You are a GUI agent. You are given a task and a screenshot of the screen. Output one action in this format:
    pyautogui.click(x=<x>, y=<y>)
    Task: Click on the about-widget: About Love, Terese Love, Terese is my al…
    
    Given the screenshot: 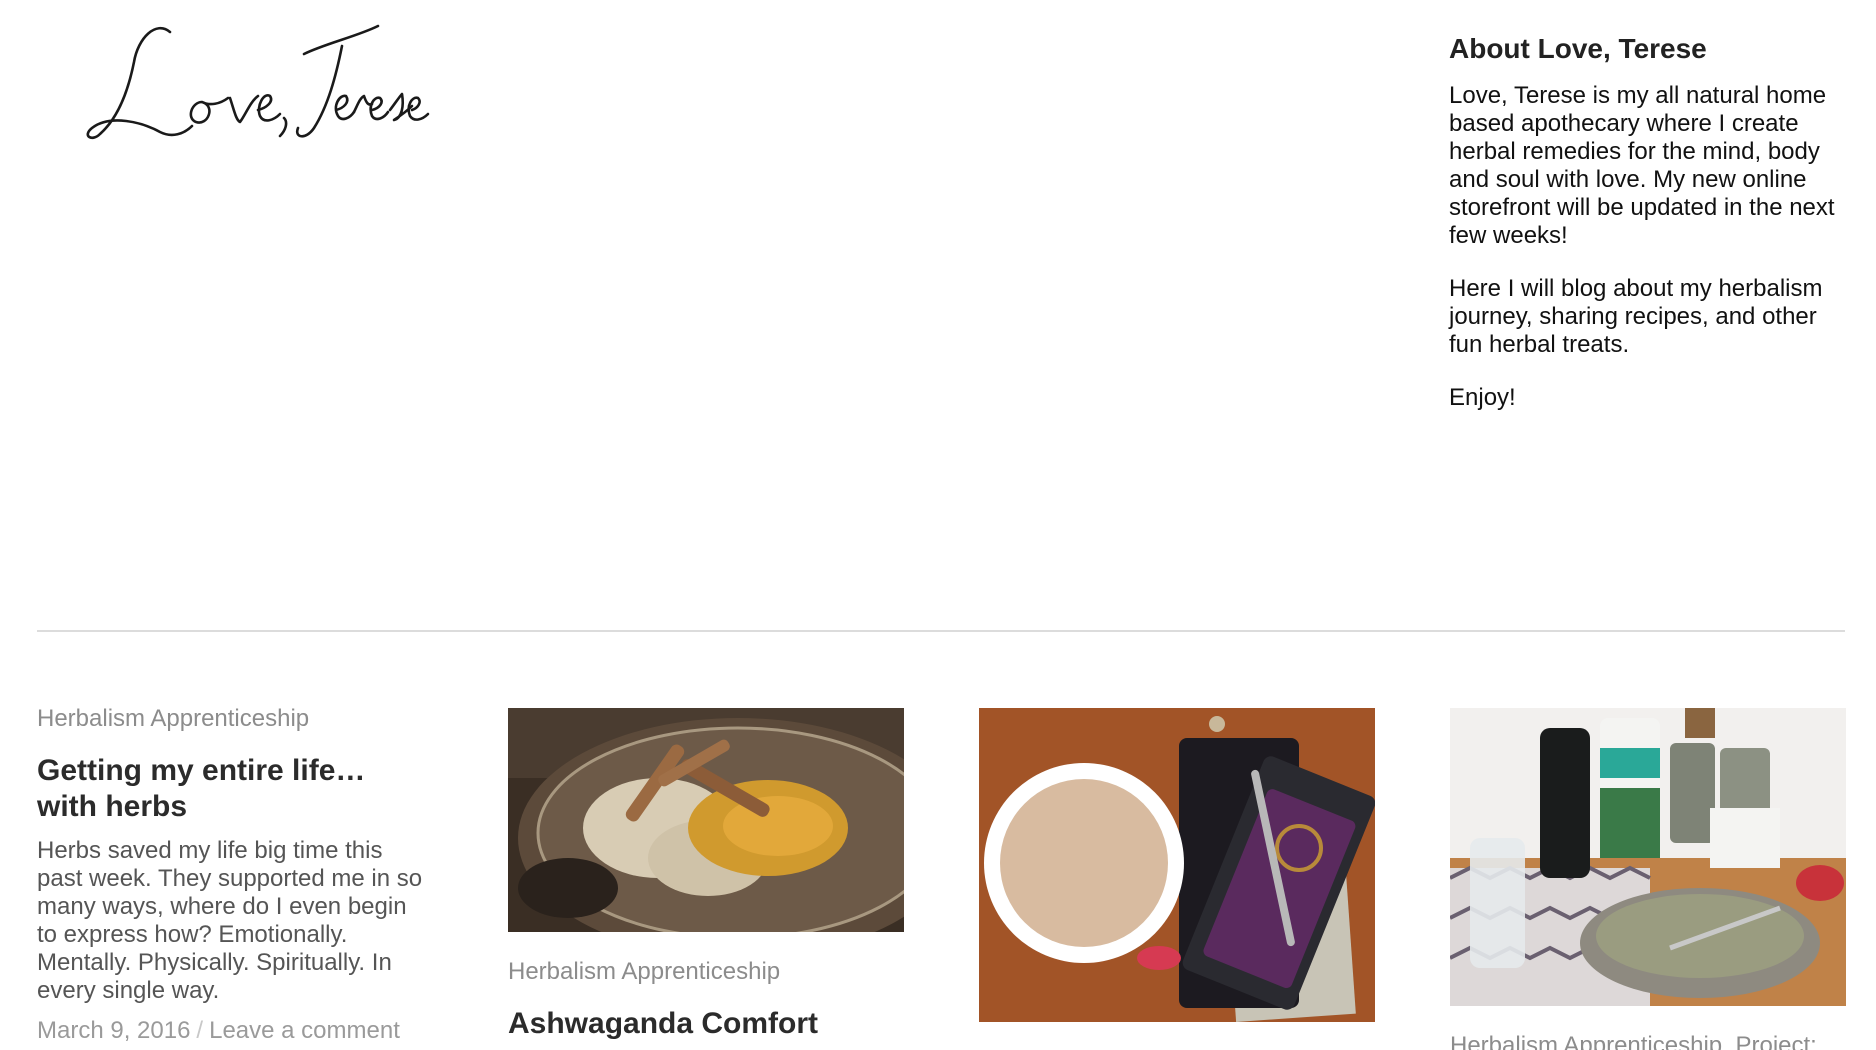 What is the action you would take?
    pyautogui.click(x=1649, y=234)
    